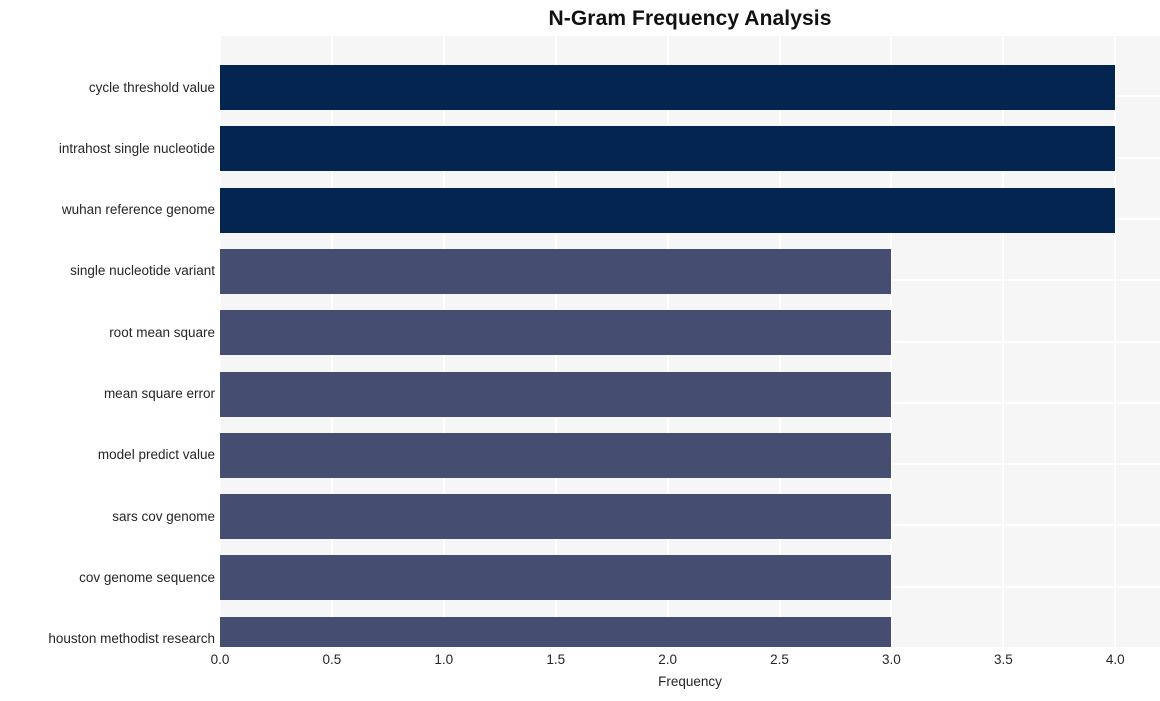 The height and width of the screenshot is (701, 1160). I want to click on y-tick-label: single nucleotide variant, so click(142, 271).